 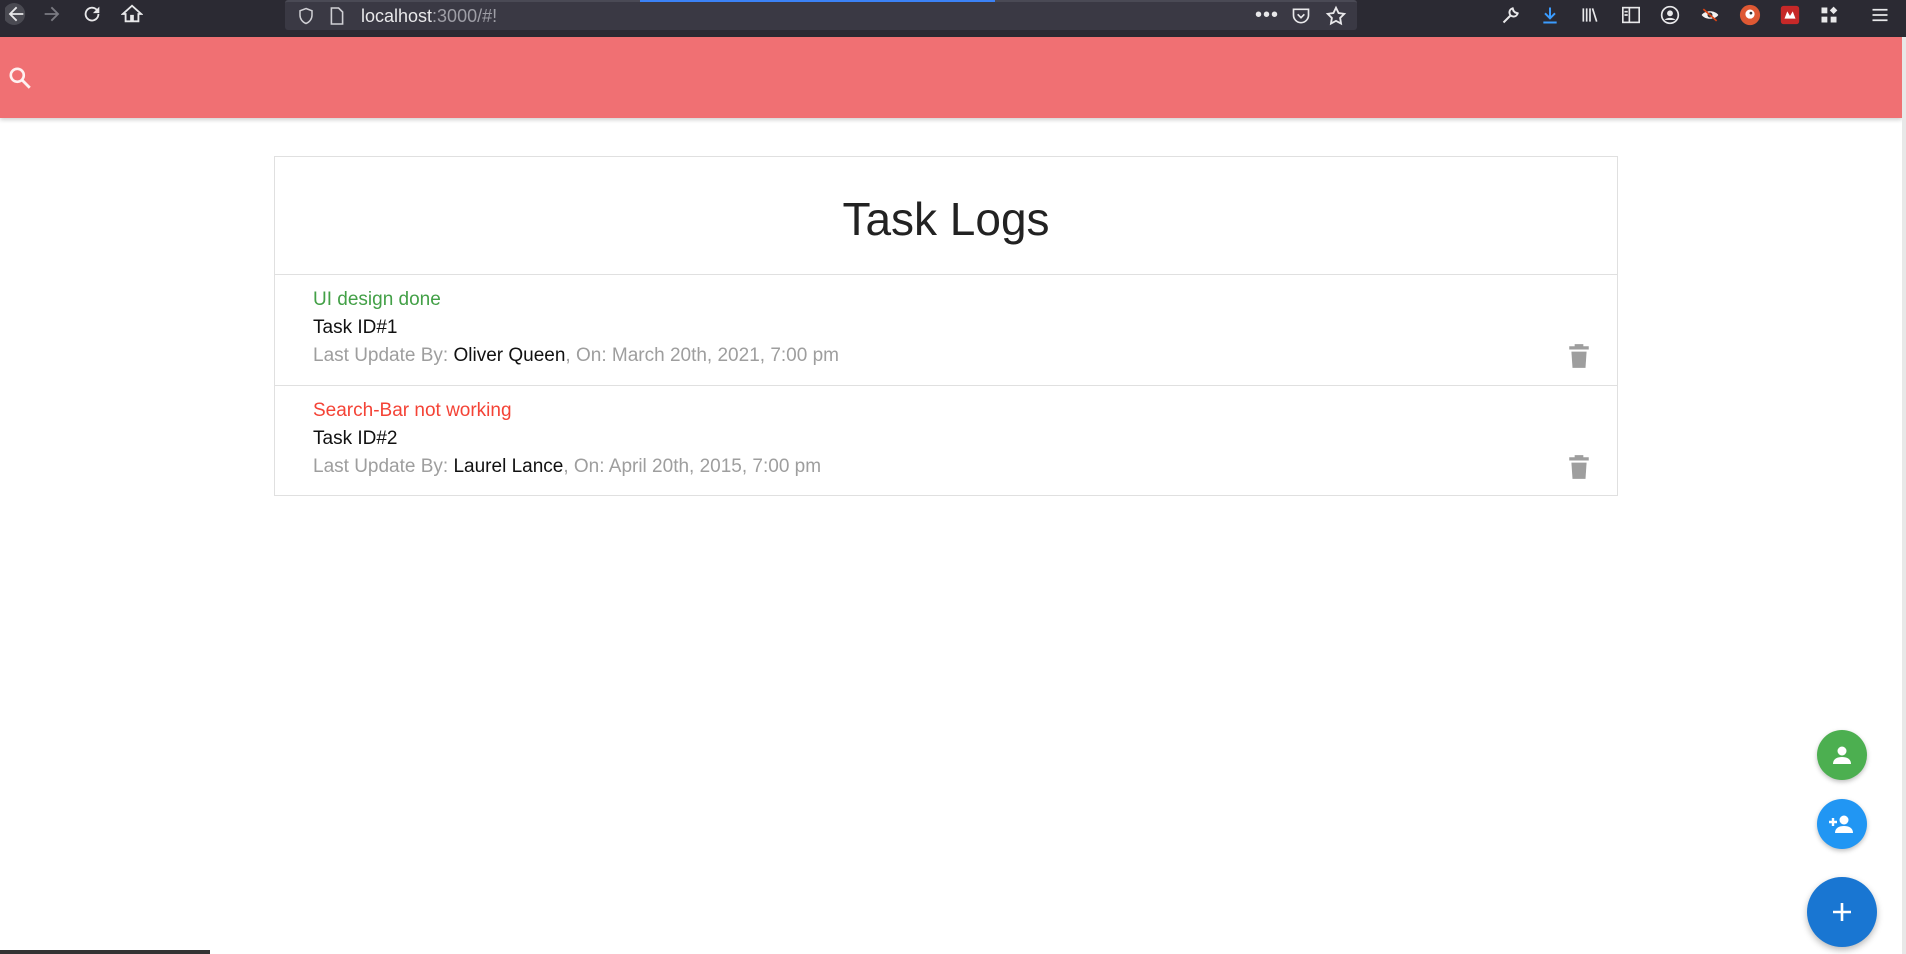 What do you see at coordinates (1790, 15) in the screenshot?
I see `extension-red-icon` at bounding box center [1790, 15].